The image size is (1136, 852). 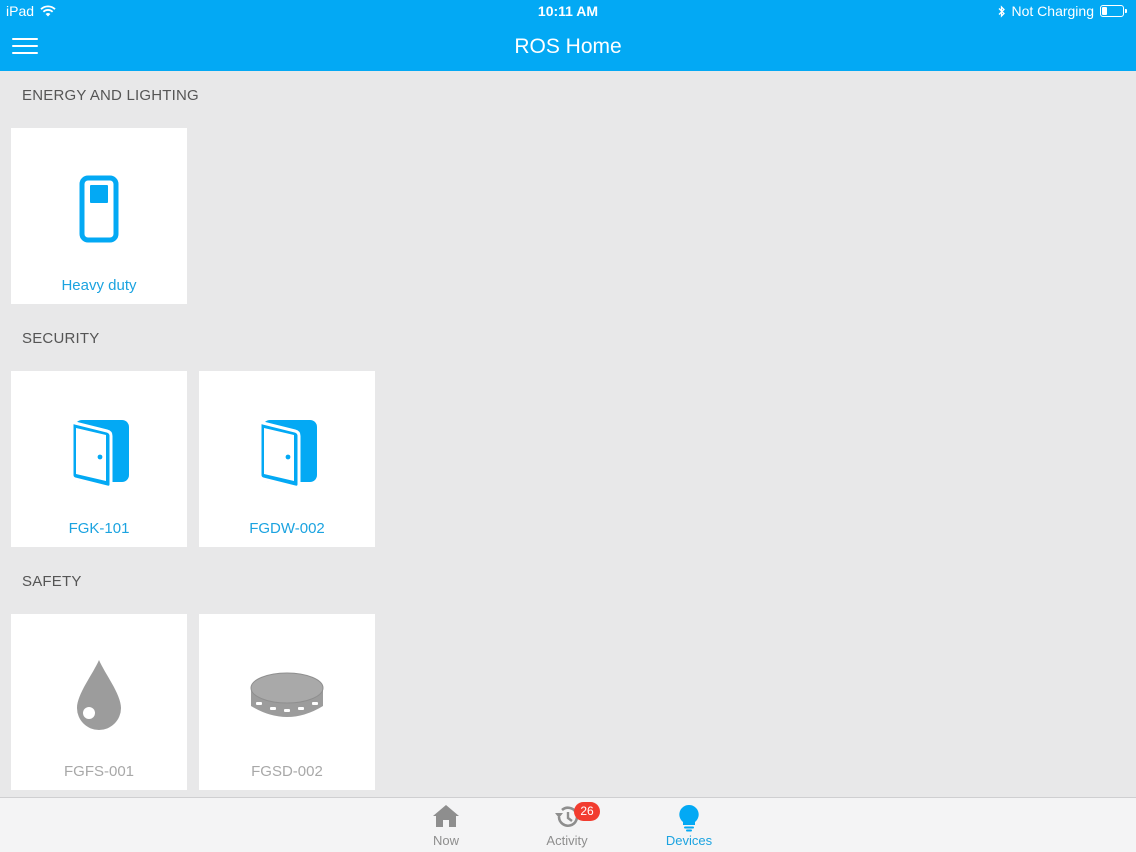 What do you see at coordinates (1001, 11) in the screenshot?
I see `bluetooth-icon` at bounding box center [1001, 11].